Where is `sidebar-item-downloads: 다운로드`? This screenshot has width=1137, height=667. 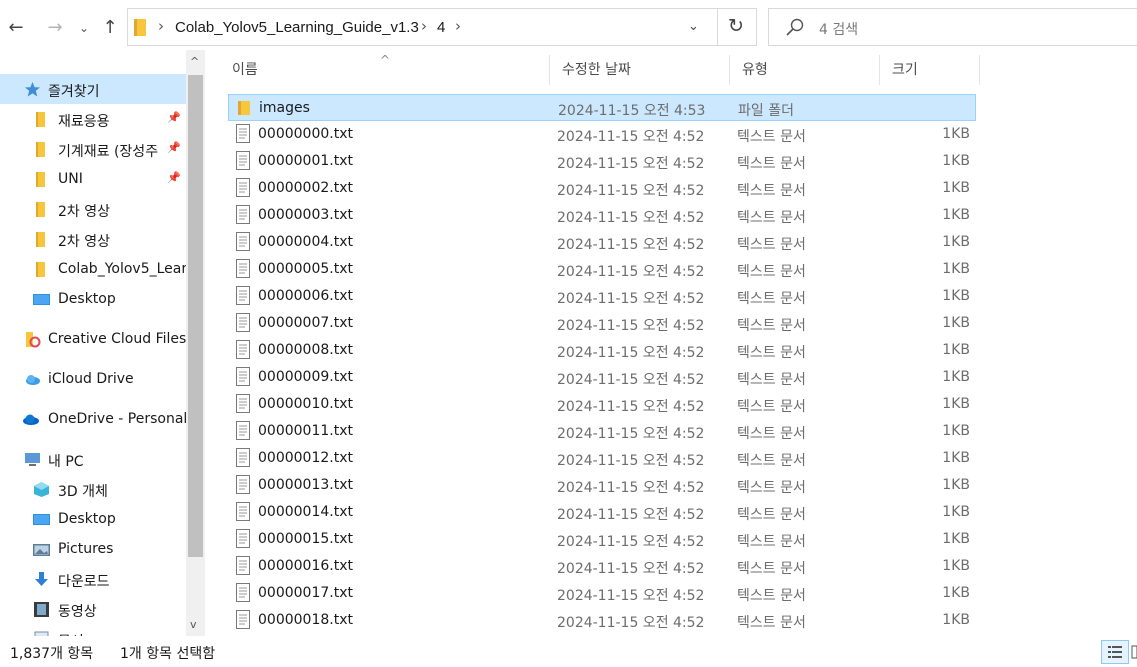 sidebar-item-downloads: 다운로드 is located at coordinates (93, 579).